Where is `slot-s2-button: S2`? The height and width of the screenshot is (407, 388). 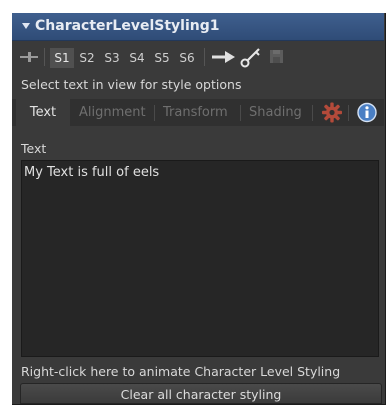 slot-s2-button: S2 is located at coordinates (87, 58).